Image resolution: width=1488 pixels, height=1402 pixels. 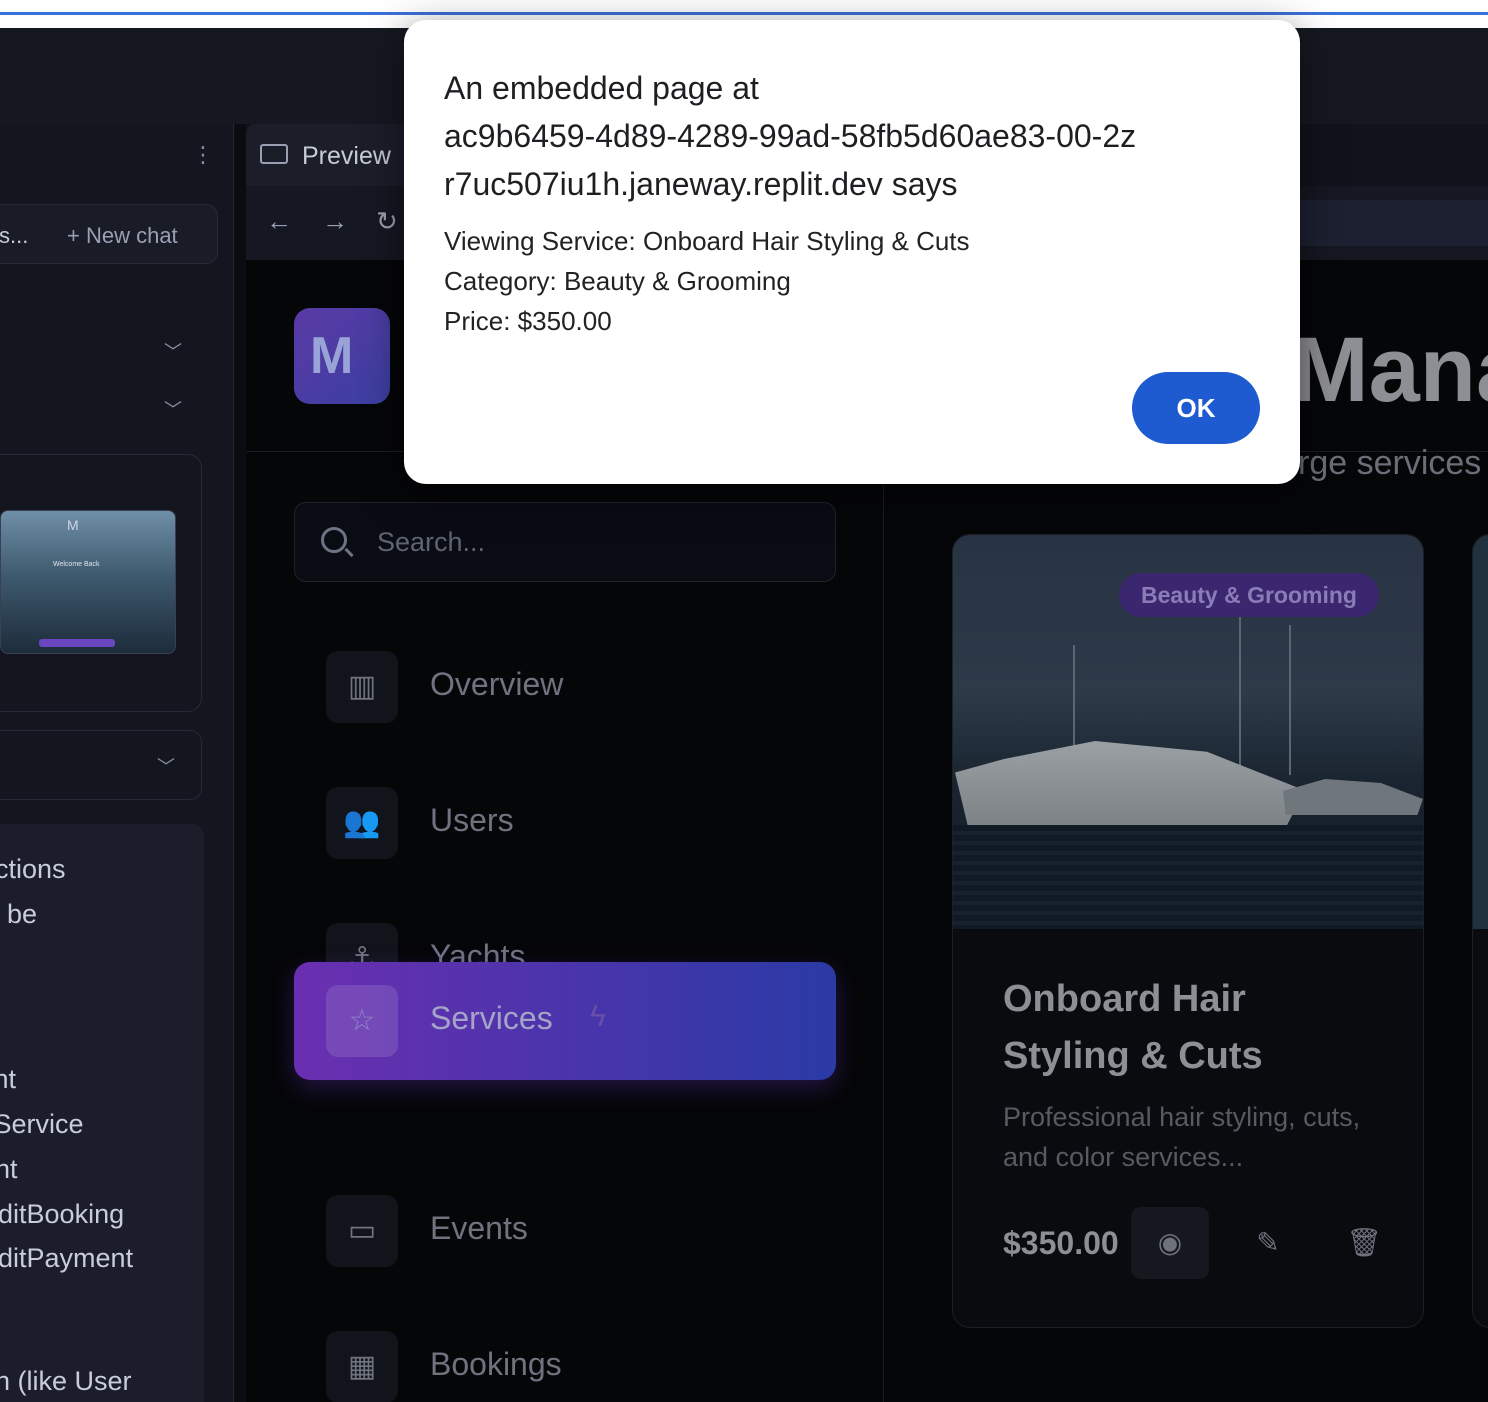 What do you see at coordinates (362, 1366) in the screenshot?
I see `calendar-grid-icon: ▦` at bounding box center [362, 1366].